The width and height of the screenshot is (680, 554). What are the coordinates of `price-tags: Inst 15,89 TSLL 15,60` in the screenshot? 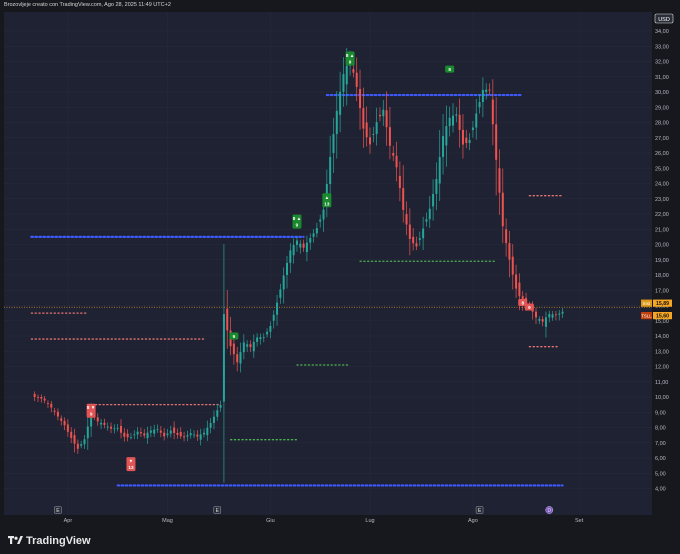 It's located at (656, 309).